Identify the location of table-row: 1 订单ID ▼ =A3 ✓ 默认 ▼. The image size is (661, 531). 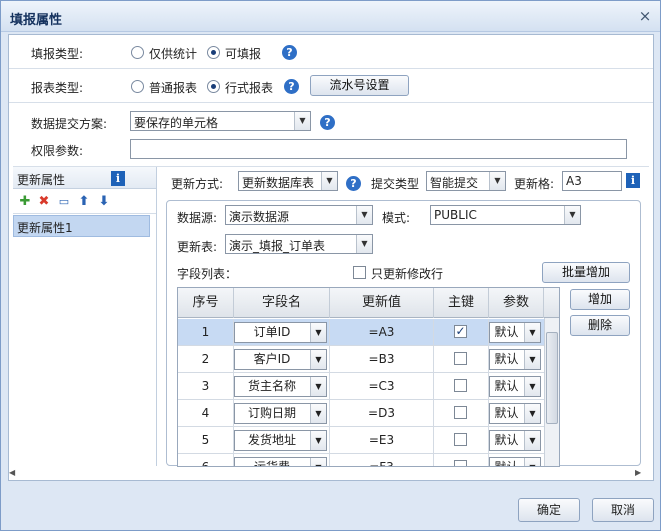
(361, 332).